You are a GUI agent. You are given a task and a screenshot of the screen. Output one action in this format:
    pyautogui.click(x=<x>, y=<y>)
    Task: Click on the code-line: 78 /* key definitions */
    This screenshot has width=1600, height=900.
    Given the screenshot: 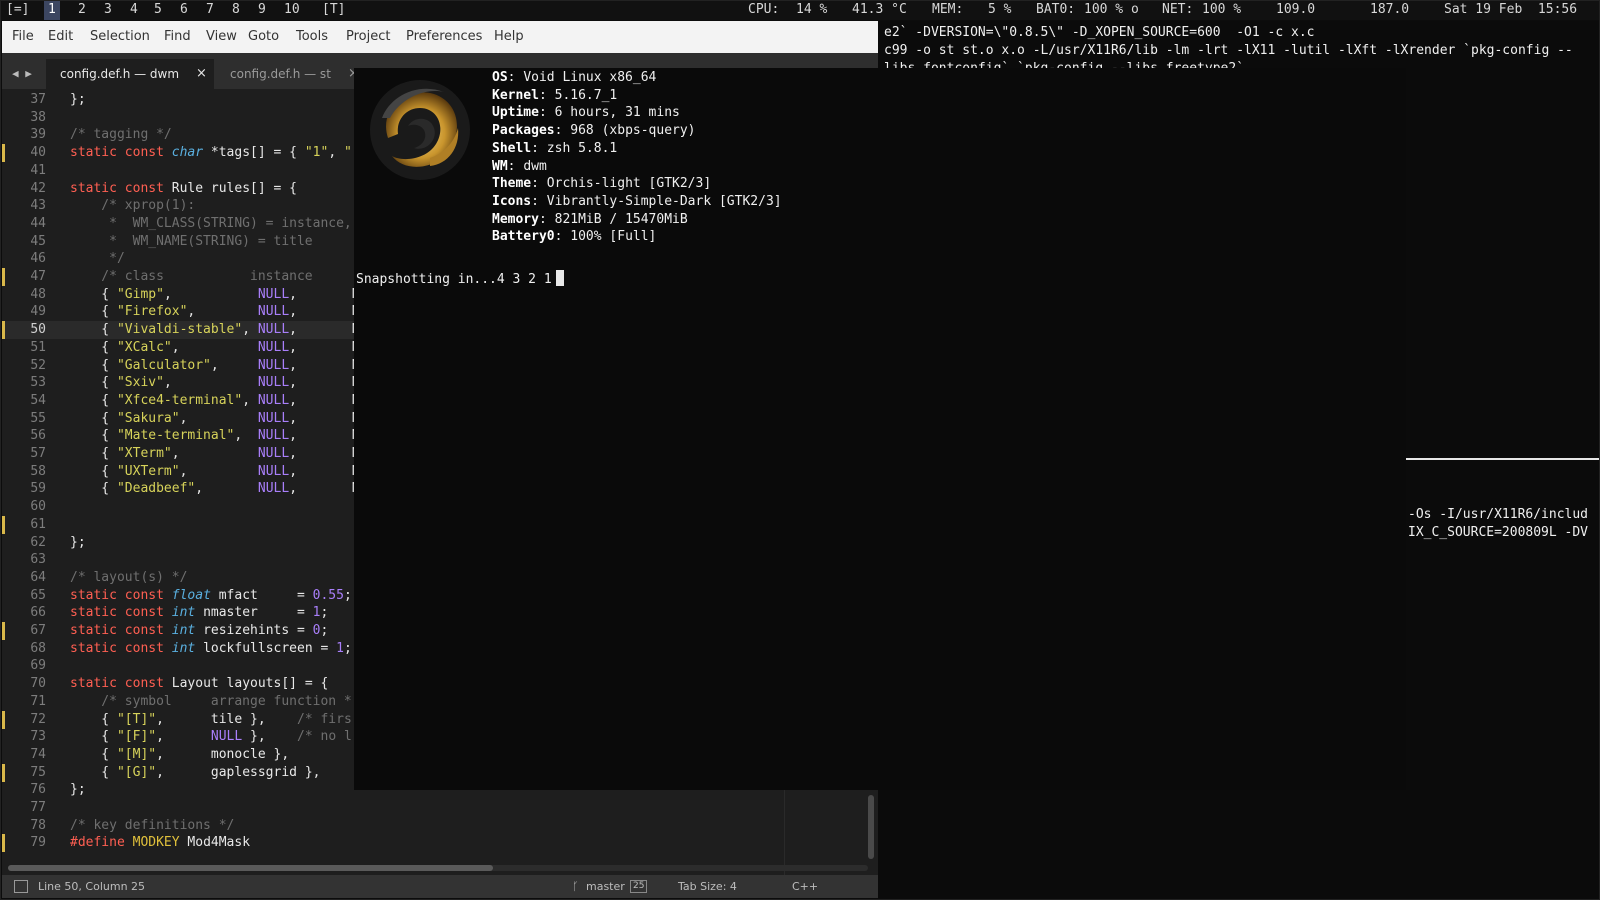 What is the action you would take?
    pyautogui.click(x=440, y=826)
    